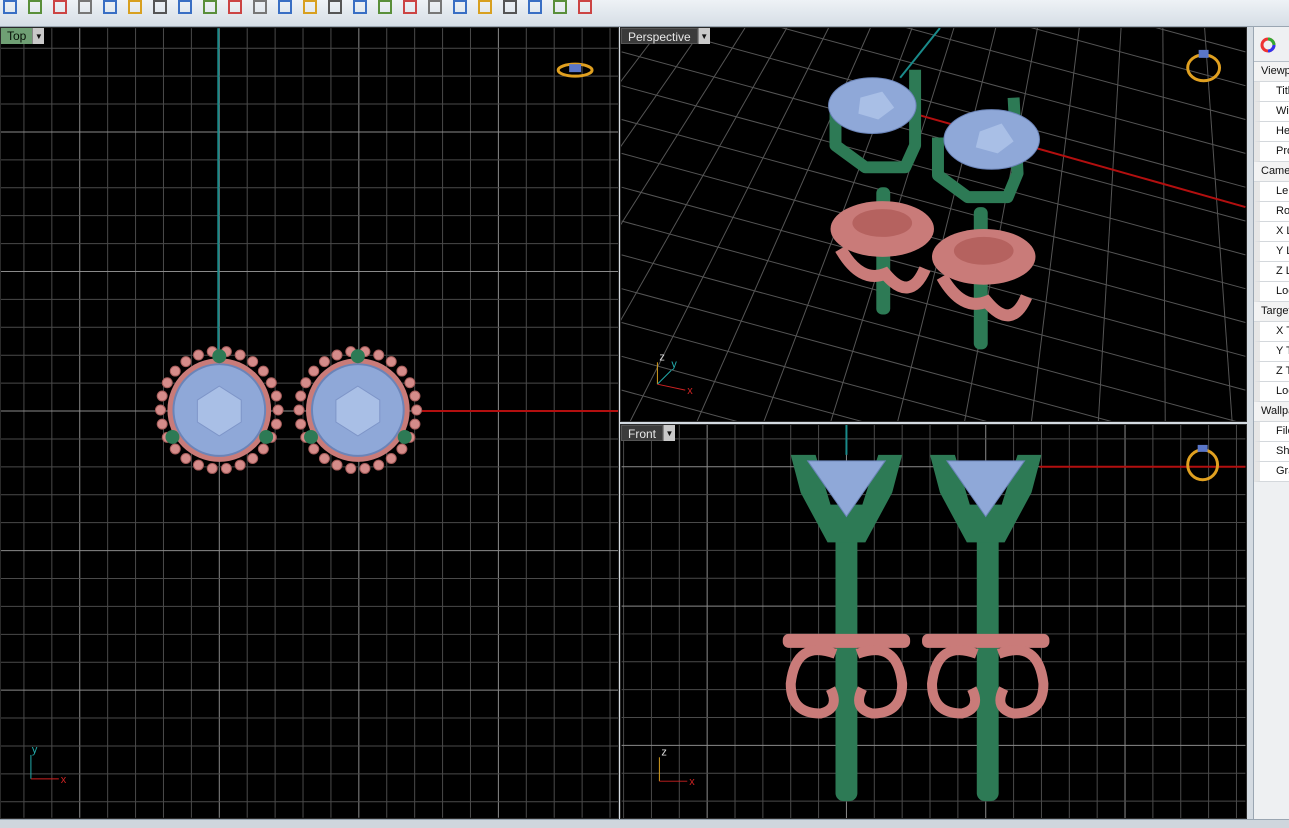  What do you see at coordinates (219, 410) in the screenshot?
I see `earring-top-left` at bounding box center [219, 410].